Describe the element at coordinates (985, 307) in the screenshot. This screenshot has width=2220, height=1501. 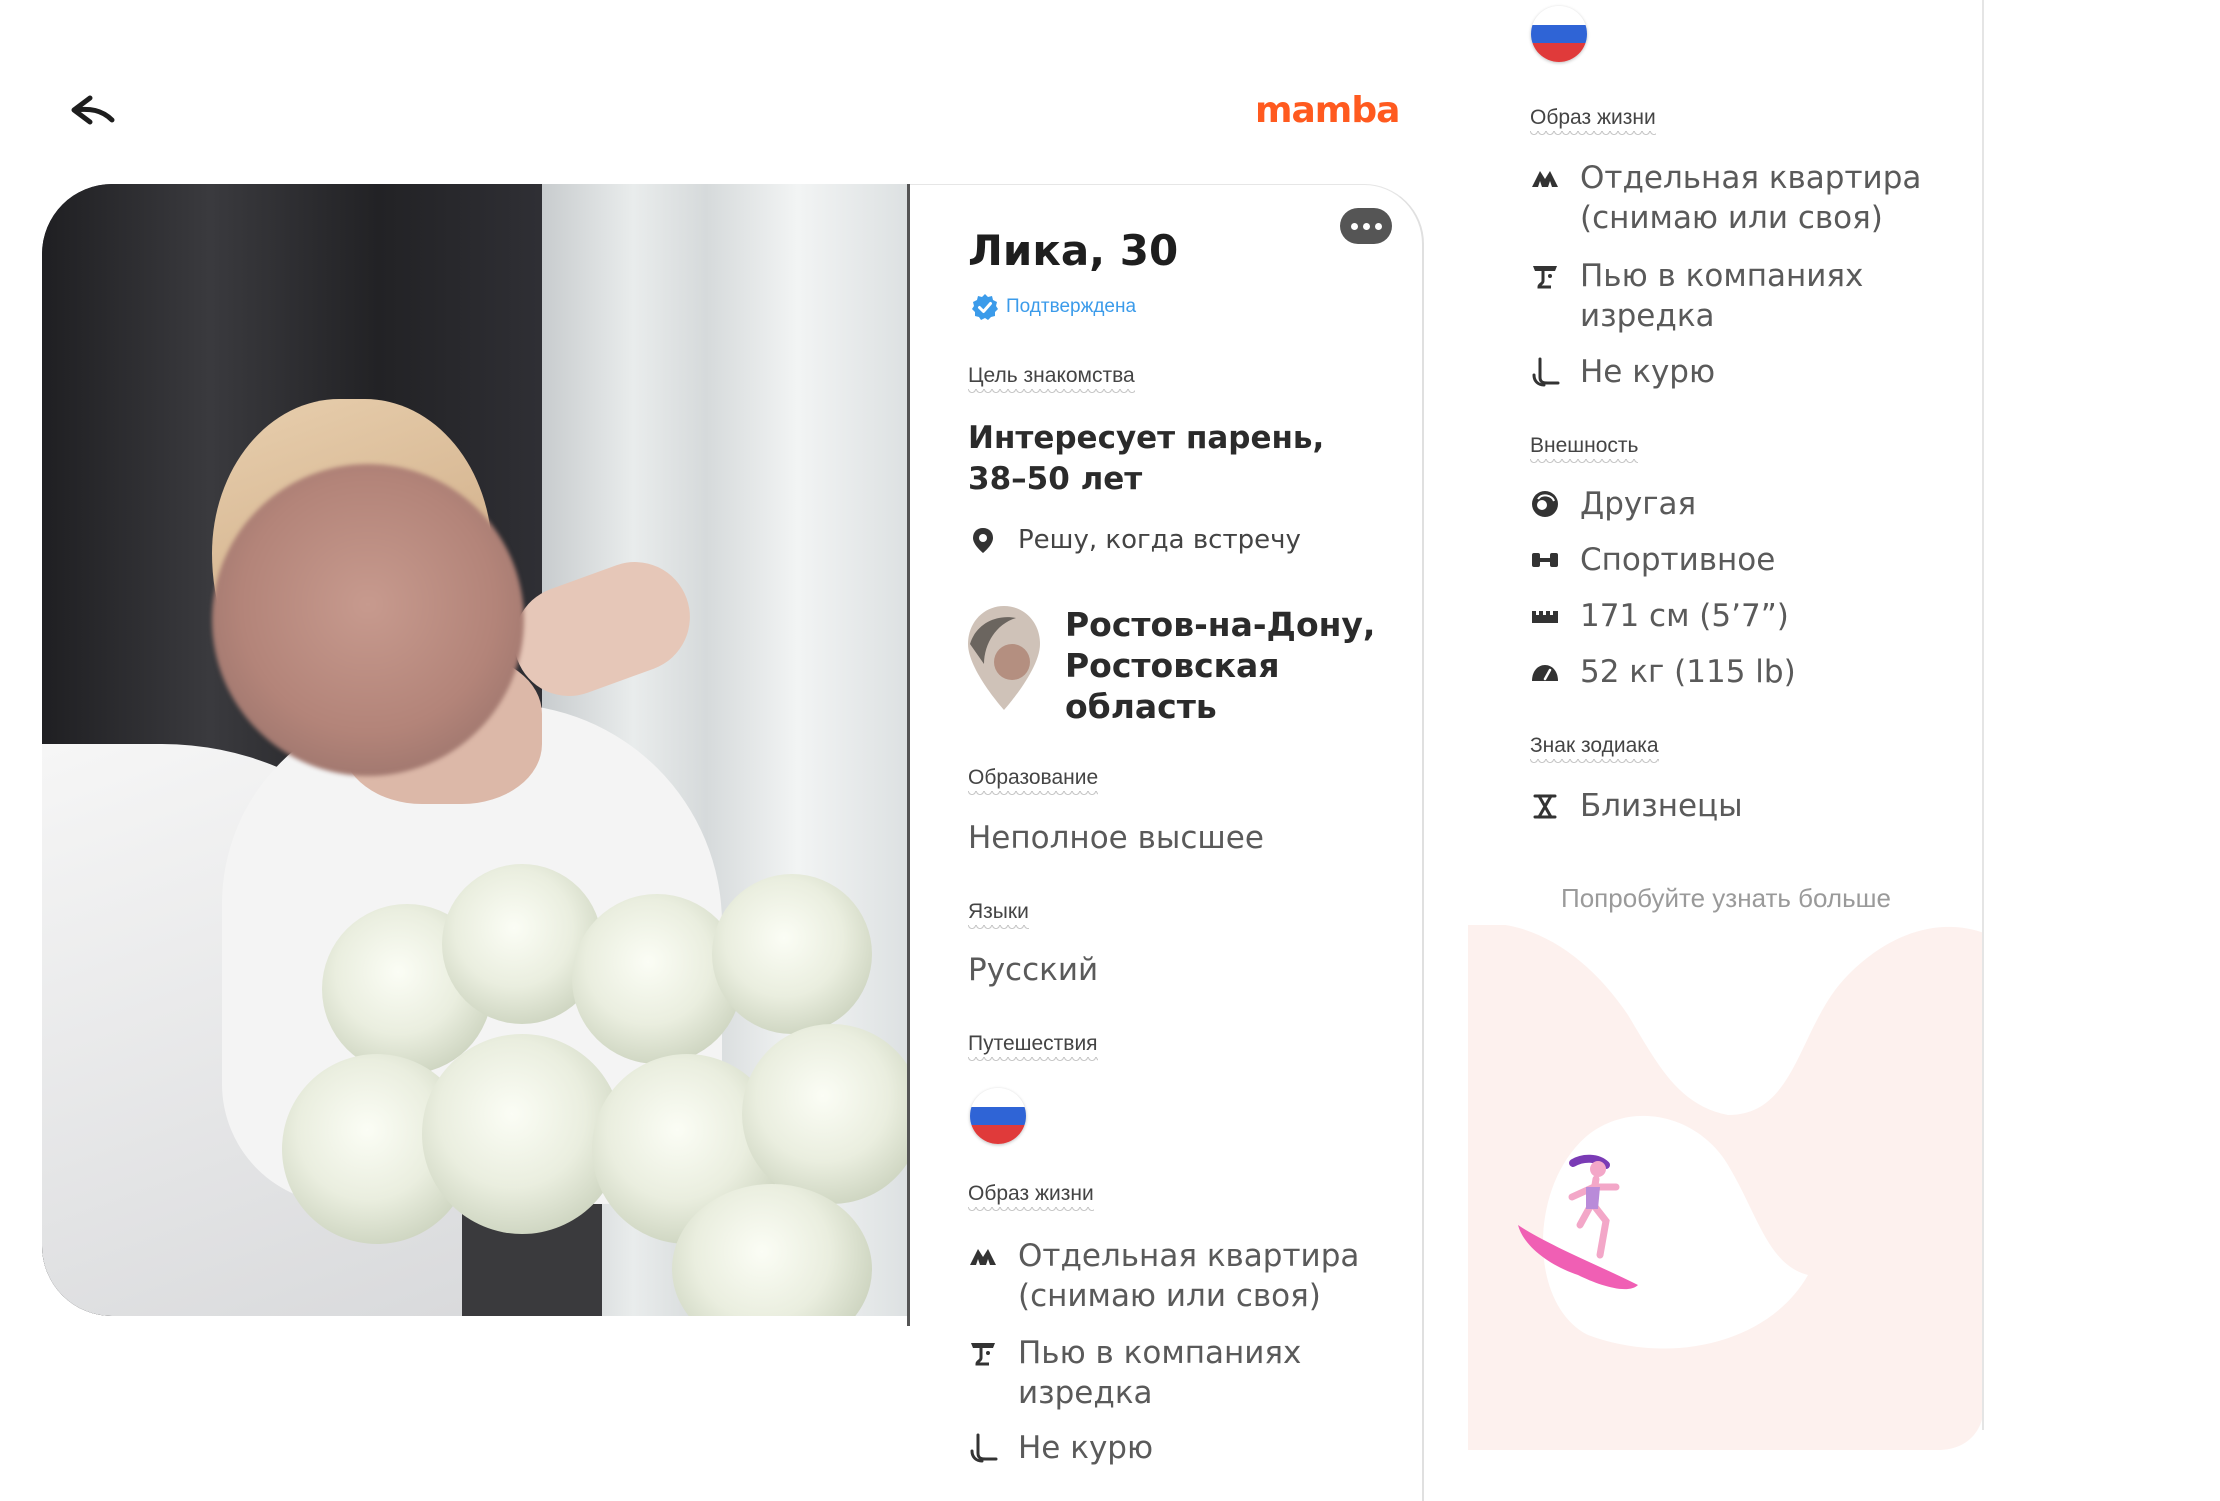
I see `verified-check-icon` at that location.